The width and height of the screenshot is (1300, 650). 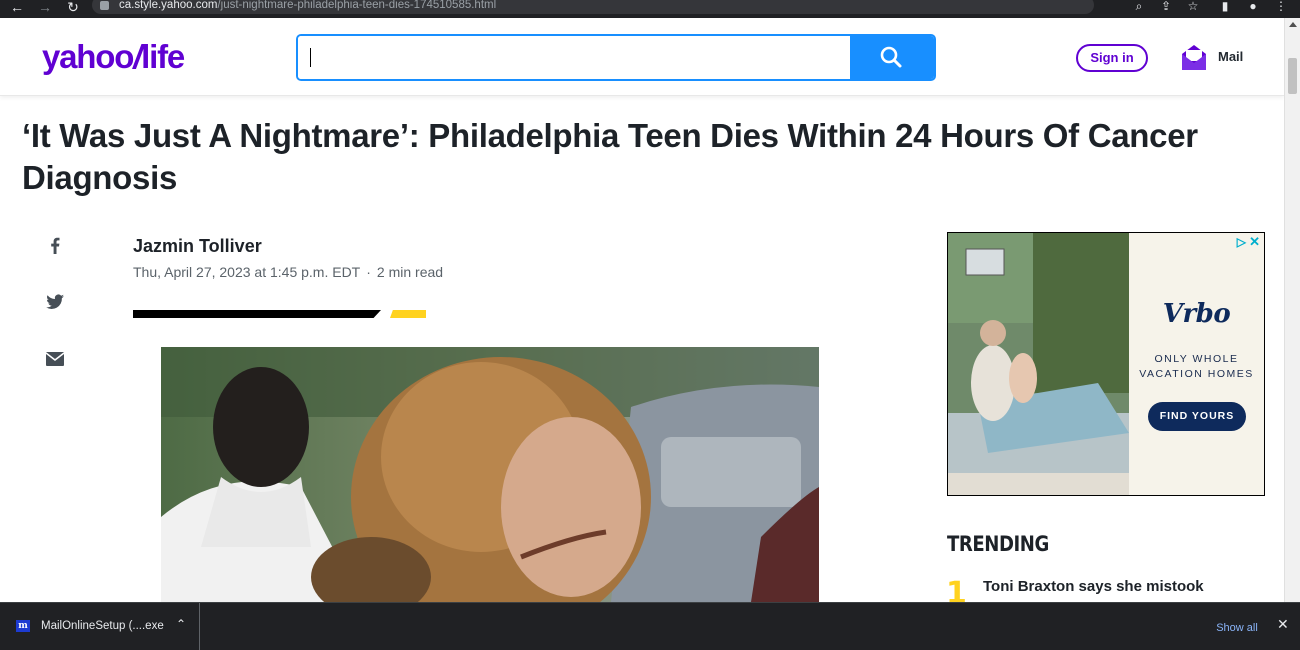 I want to click on ad-close-icon: ✕, so click(x=1254, y=242).